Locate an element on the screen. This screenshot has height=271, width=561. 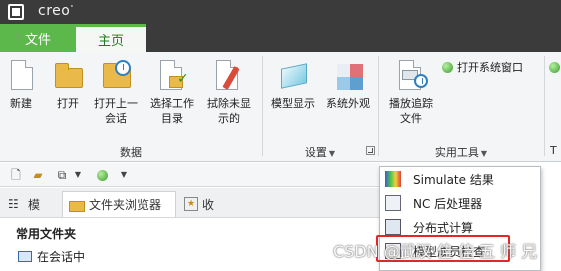
next-group-button is located at coordinates (555, 67).